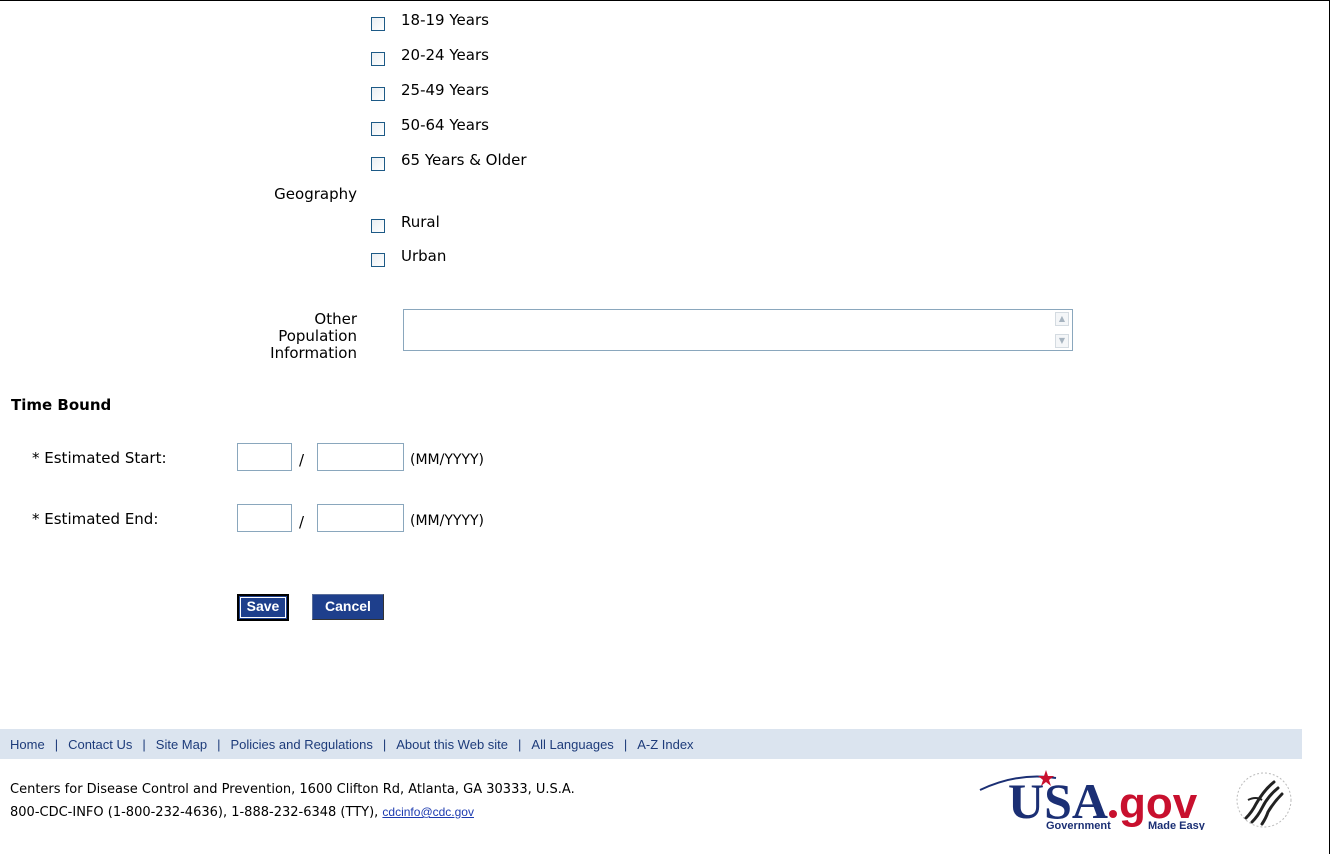  I want to click on footer-link-az-index: A-Z Index, so click(665, 744).